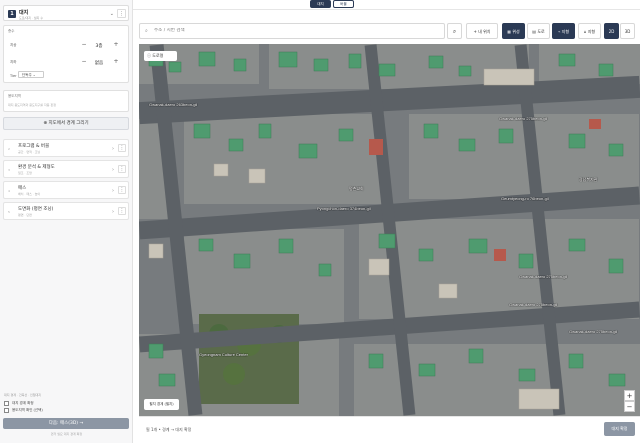  What do you see at coordinates (66, 211) in the screenshot?
I see `section-drawing: 5 도면화 (평면 조닝) 평면 · 단면 › ⋮` at bounding box center [66, 211].